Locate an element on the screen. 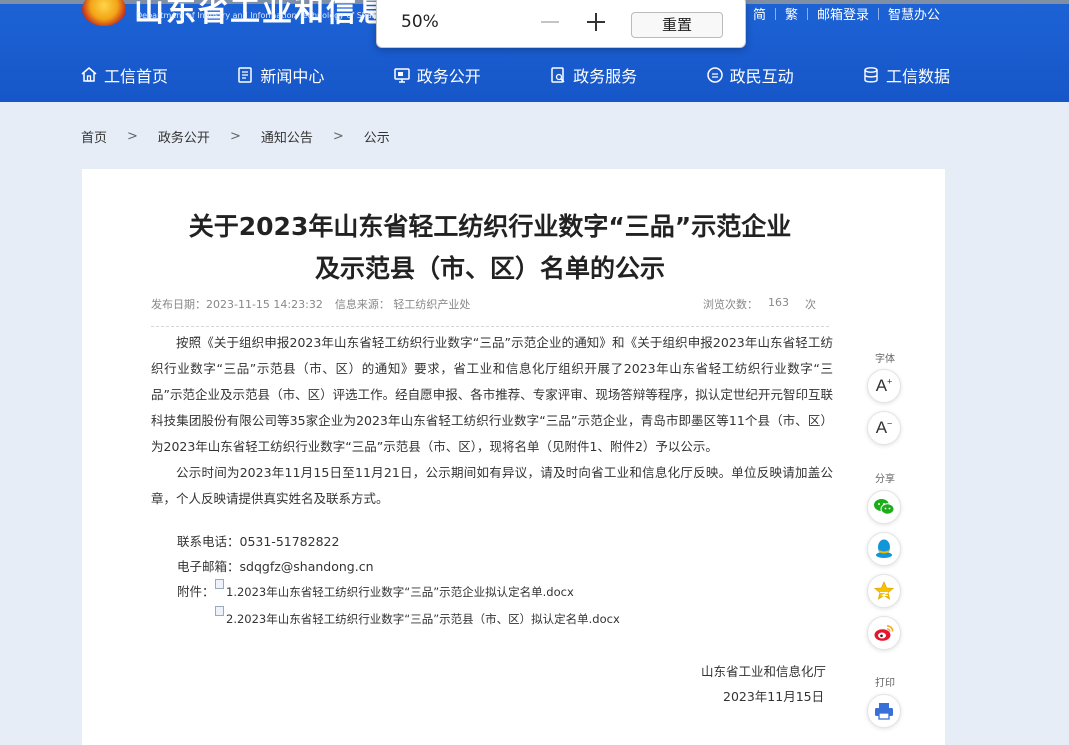 This screenshot has height=745, width=1069. zoom-out-button is located at coordinates (550, 20).